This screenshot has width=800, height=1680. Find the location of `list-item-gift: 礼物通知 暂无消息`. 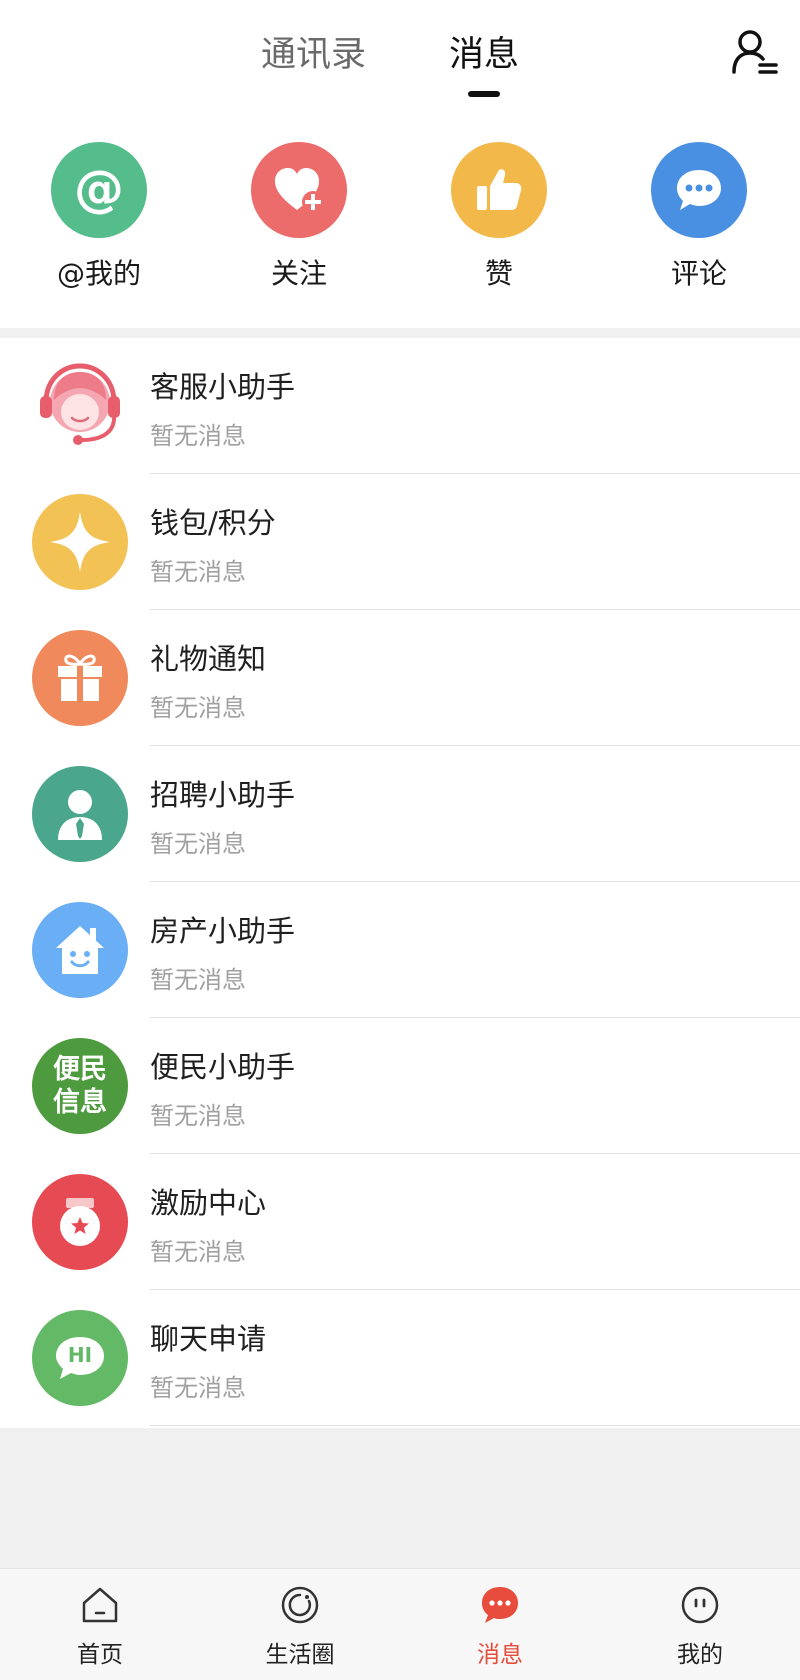

list-item-gift: 礼物通知 暂无消息 is located at coordinates (400, 678).